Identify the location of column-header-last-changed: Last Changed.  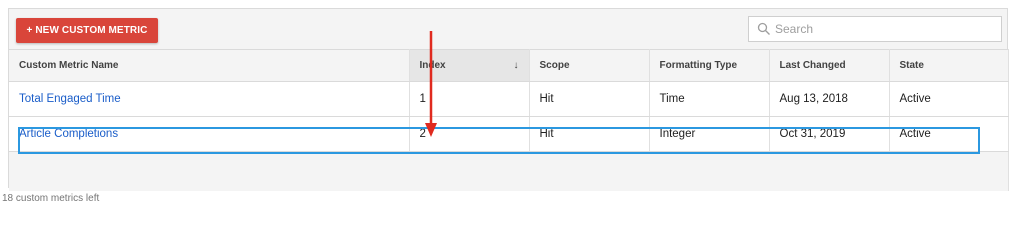
(829, 65).